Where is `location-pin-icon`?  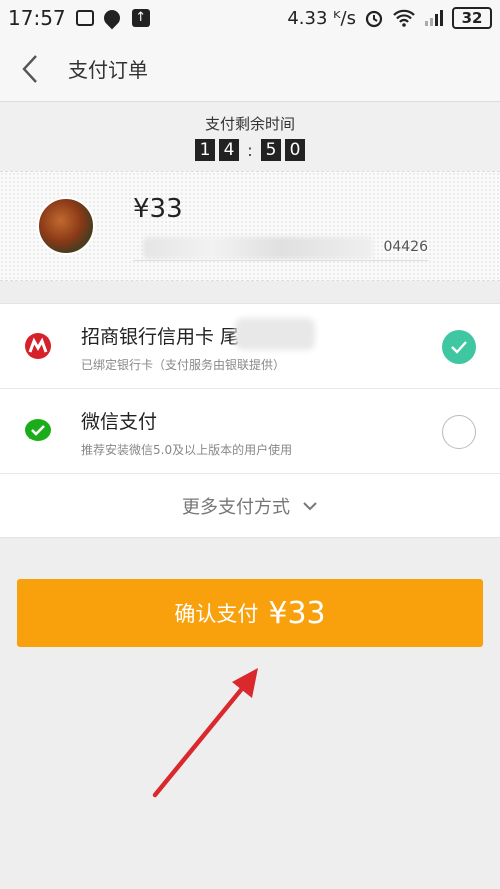
location-pin-icon is located at coordinates (111, 18).